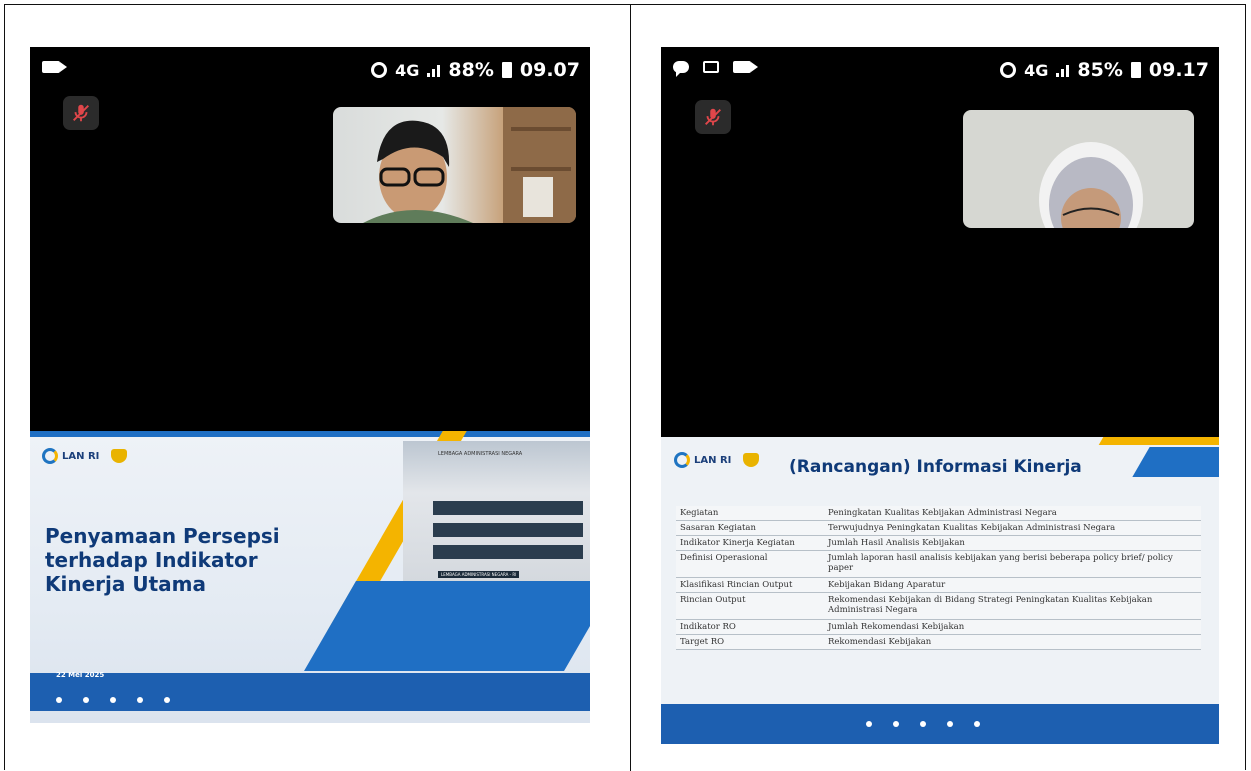 The image size is (1251, 771). I want to click on row-value: Jumlah Rekomendasi Kebijakan, so click(1012, 627).